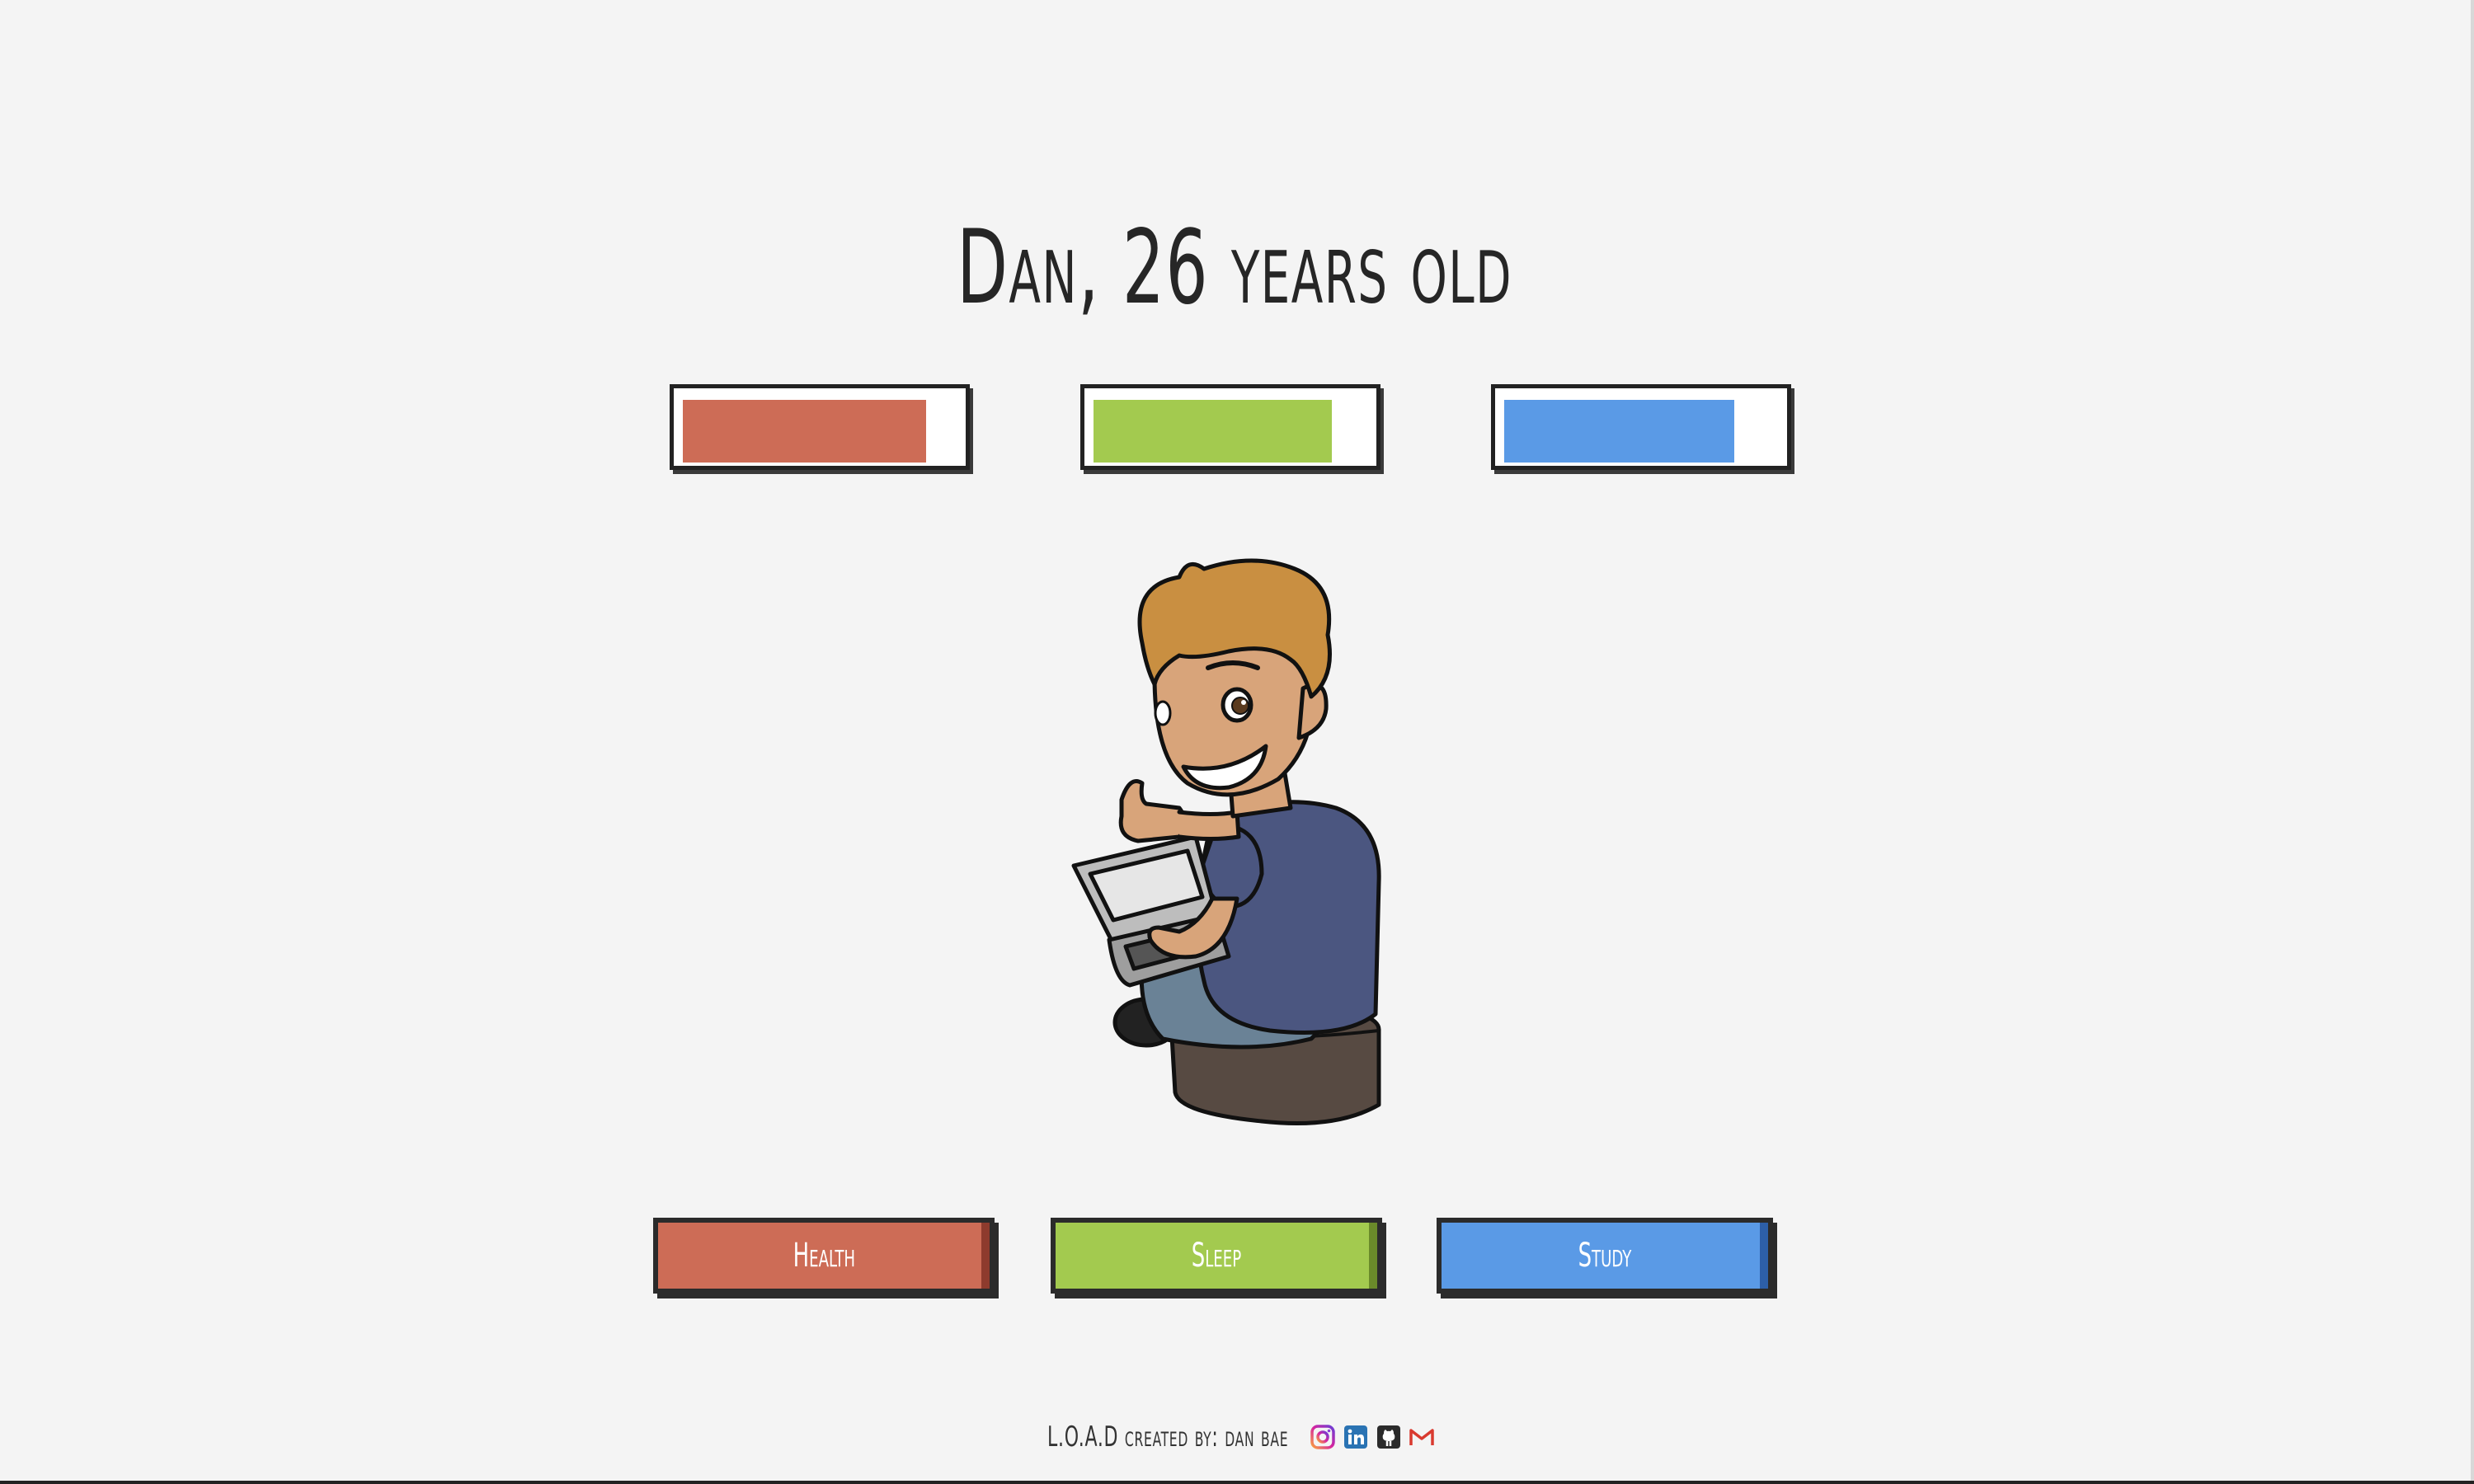 Image resolution: width=2474 pixels, height=1484 pixels. I want to click on sleep-button: Sleep, so click(1216, 1256).